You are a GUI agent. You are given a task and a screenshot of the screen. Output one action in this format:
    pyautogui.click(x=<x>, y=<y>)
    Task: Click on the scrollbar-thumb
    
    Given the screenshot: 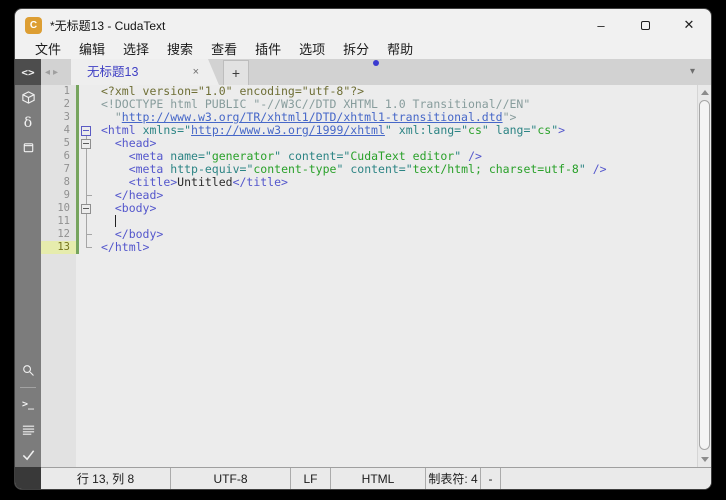 What is the action you would take?
    pyautogui.click(x=704, y=275)
    